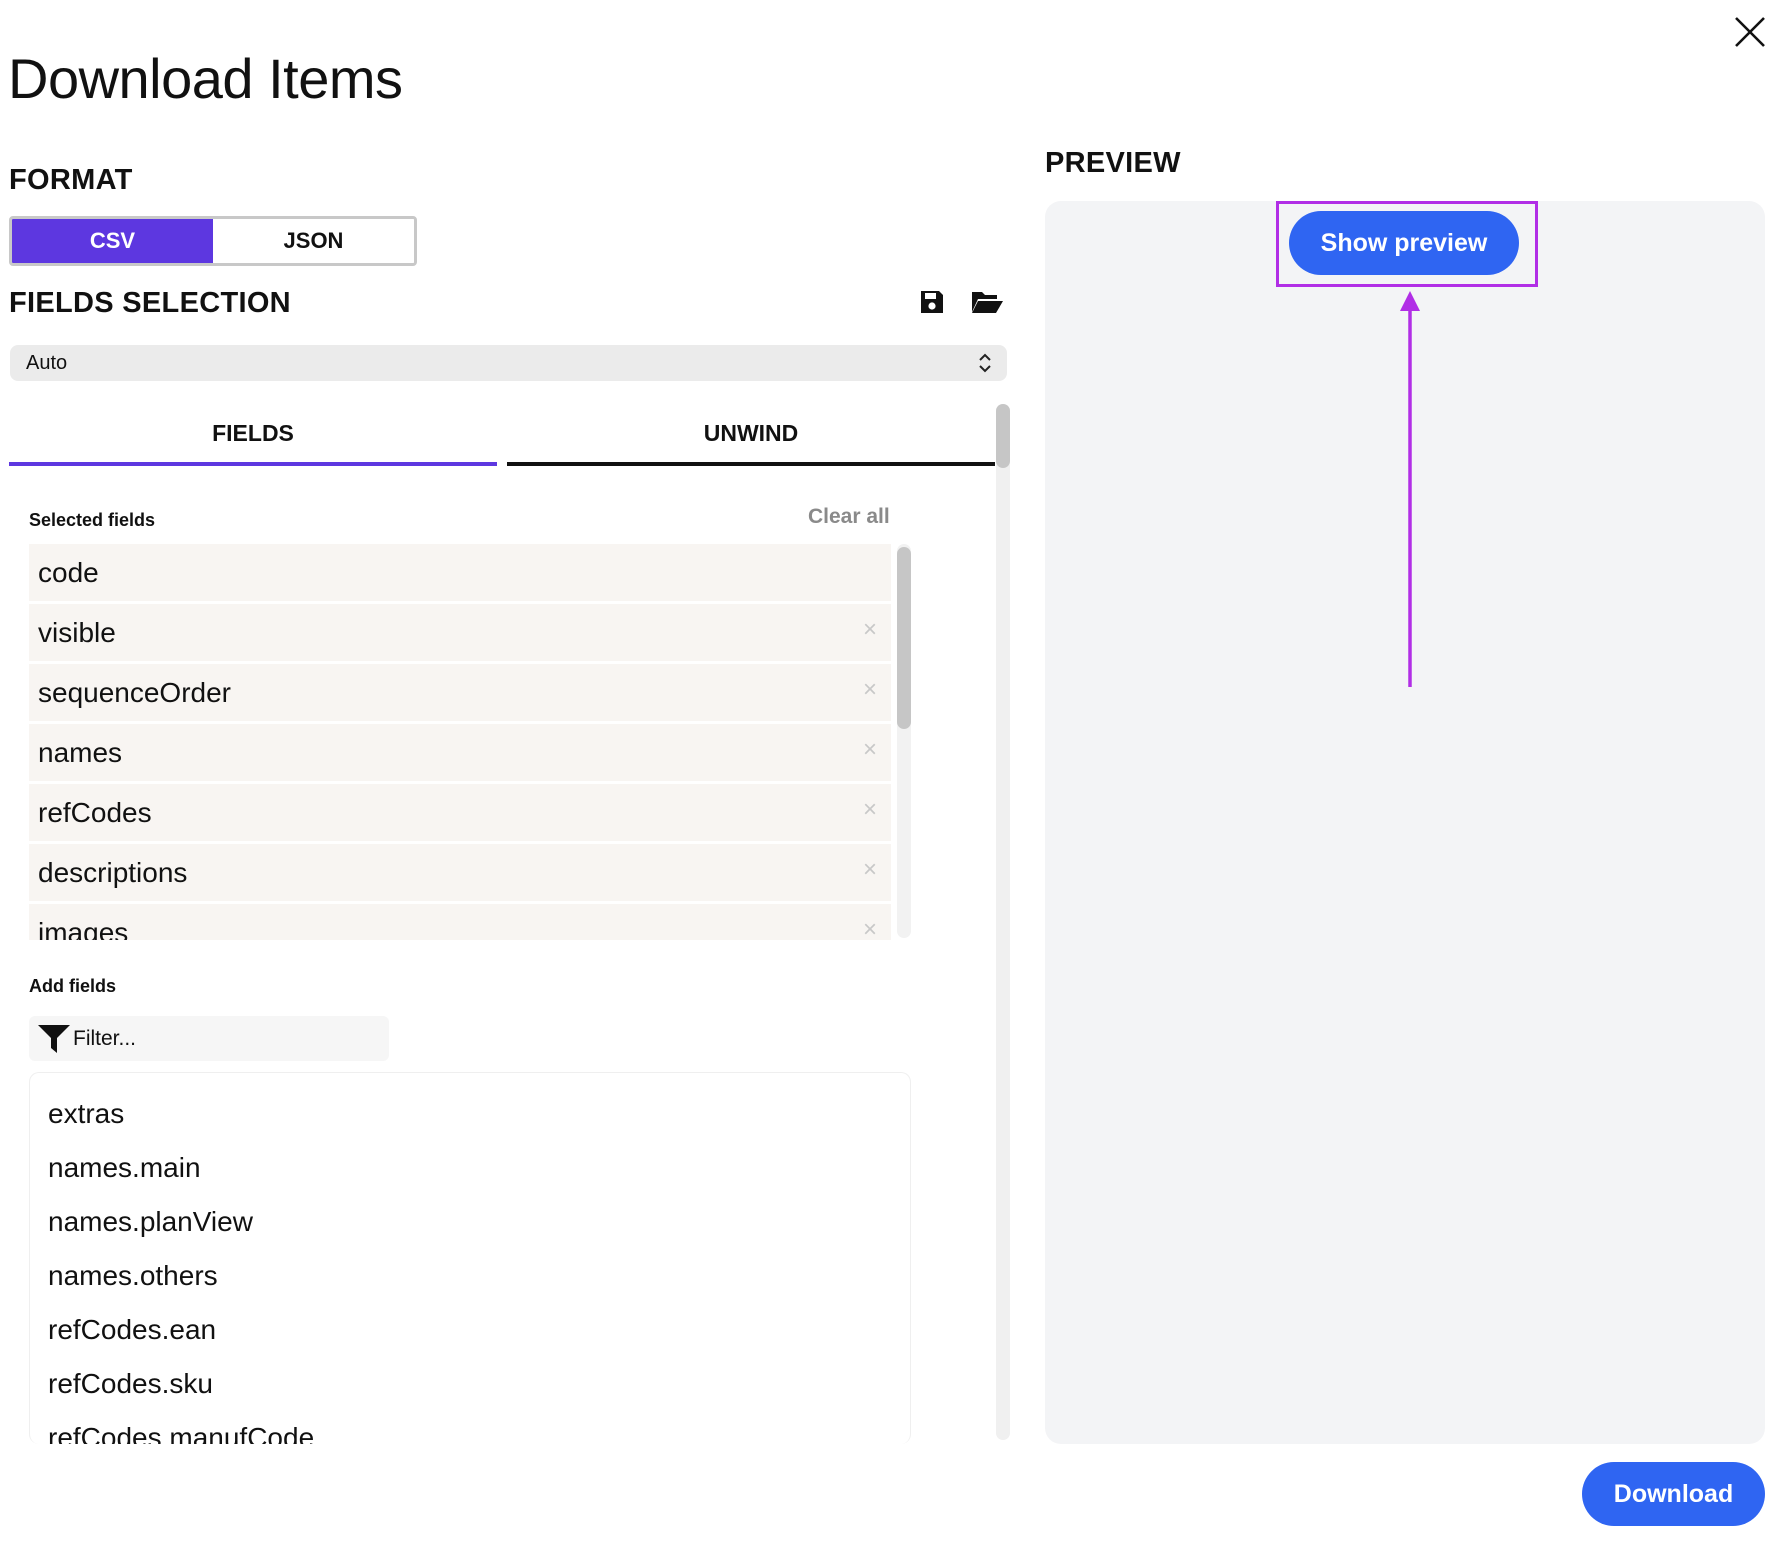  I want to click on page-title: Download Items, so click(205, 78).